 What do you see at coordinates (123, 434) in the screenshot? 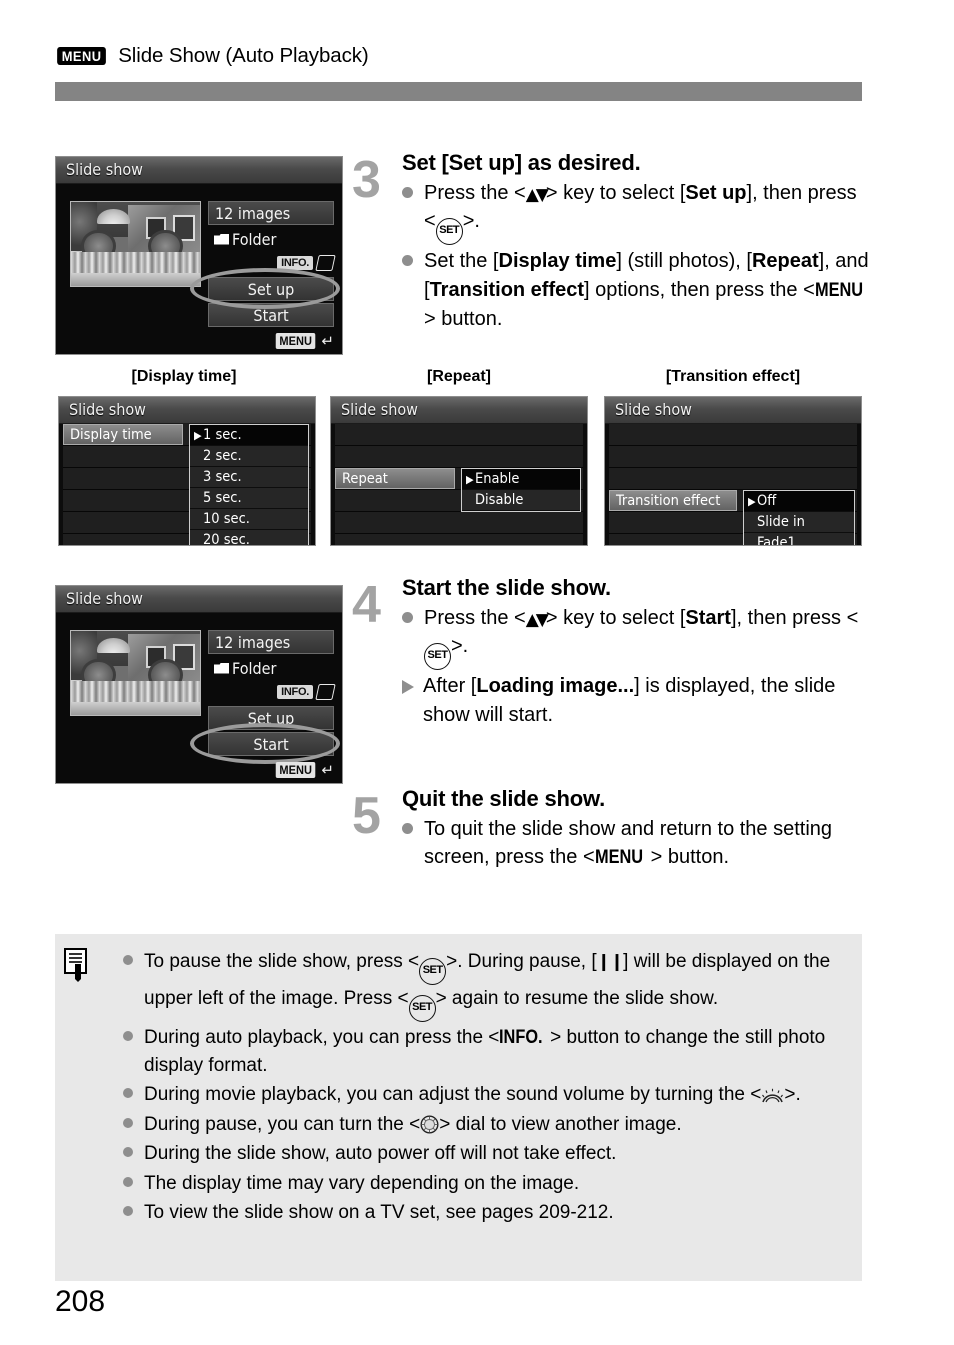
I see `setting-label-display-time: Display time` at bounding box center [123, 434].